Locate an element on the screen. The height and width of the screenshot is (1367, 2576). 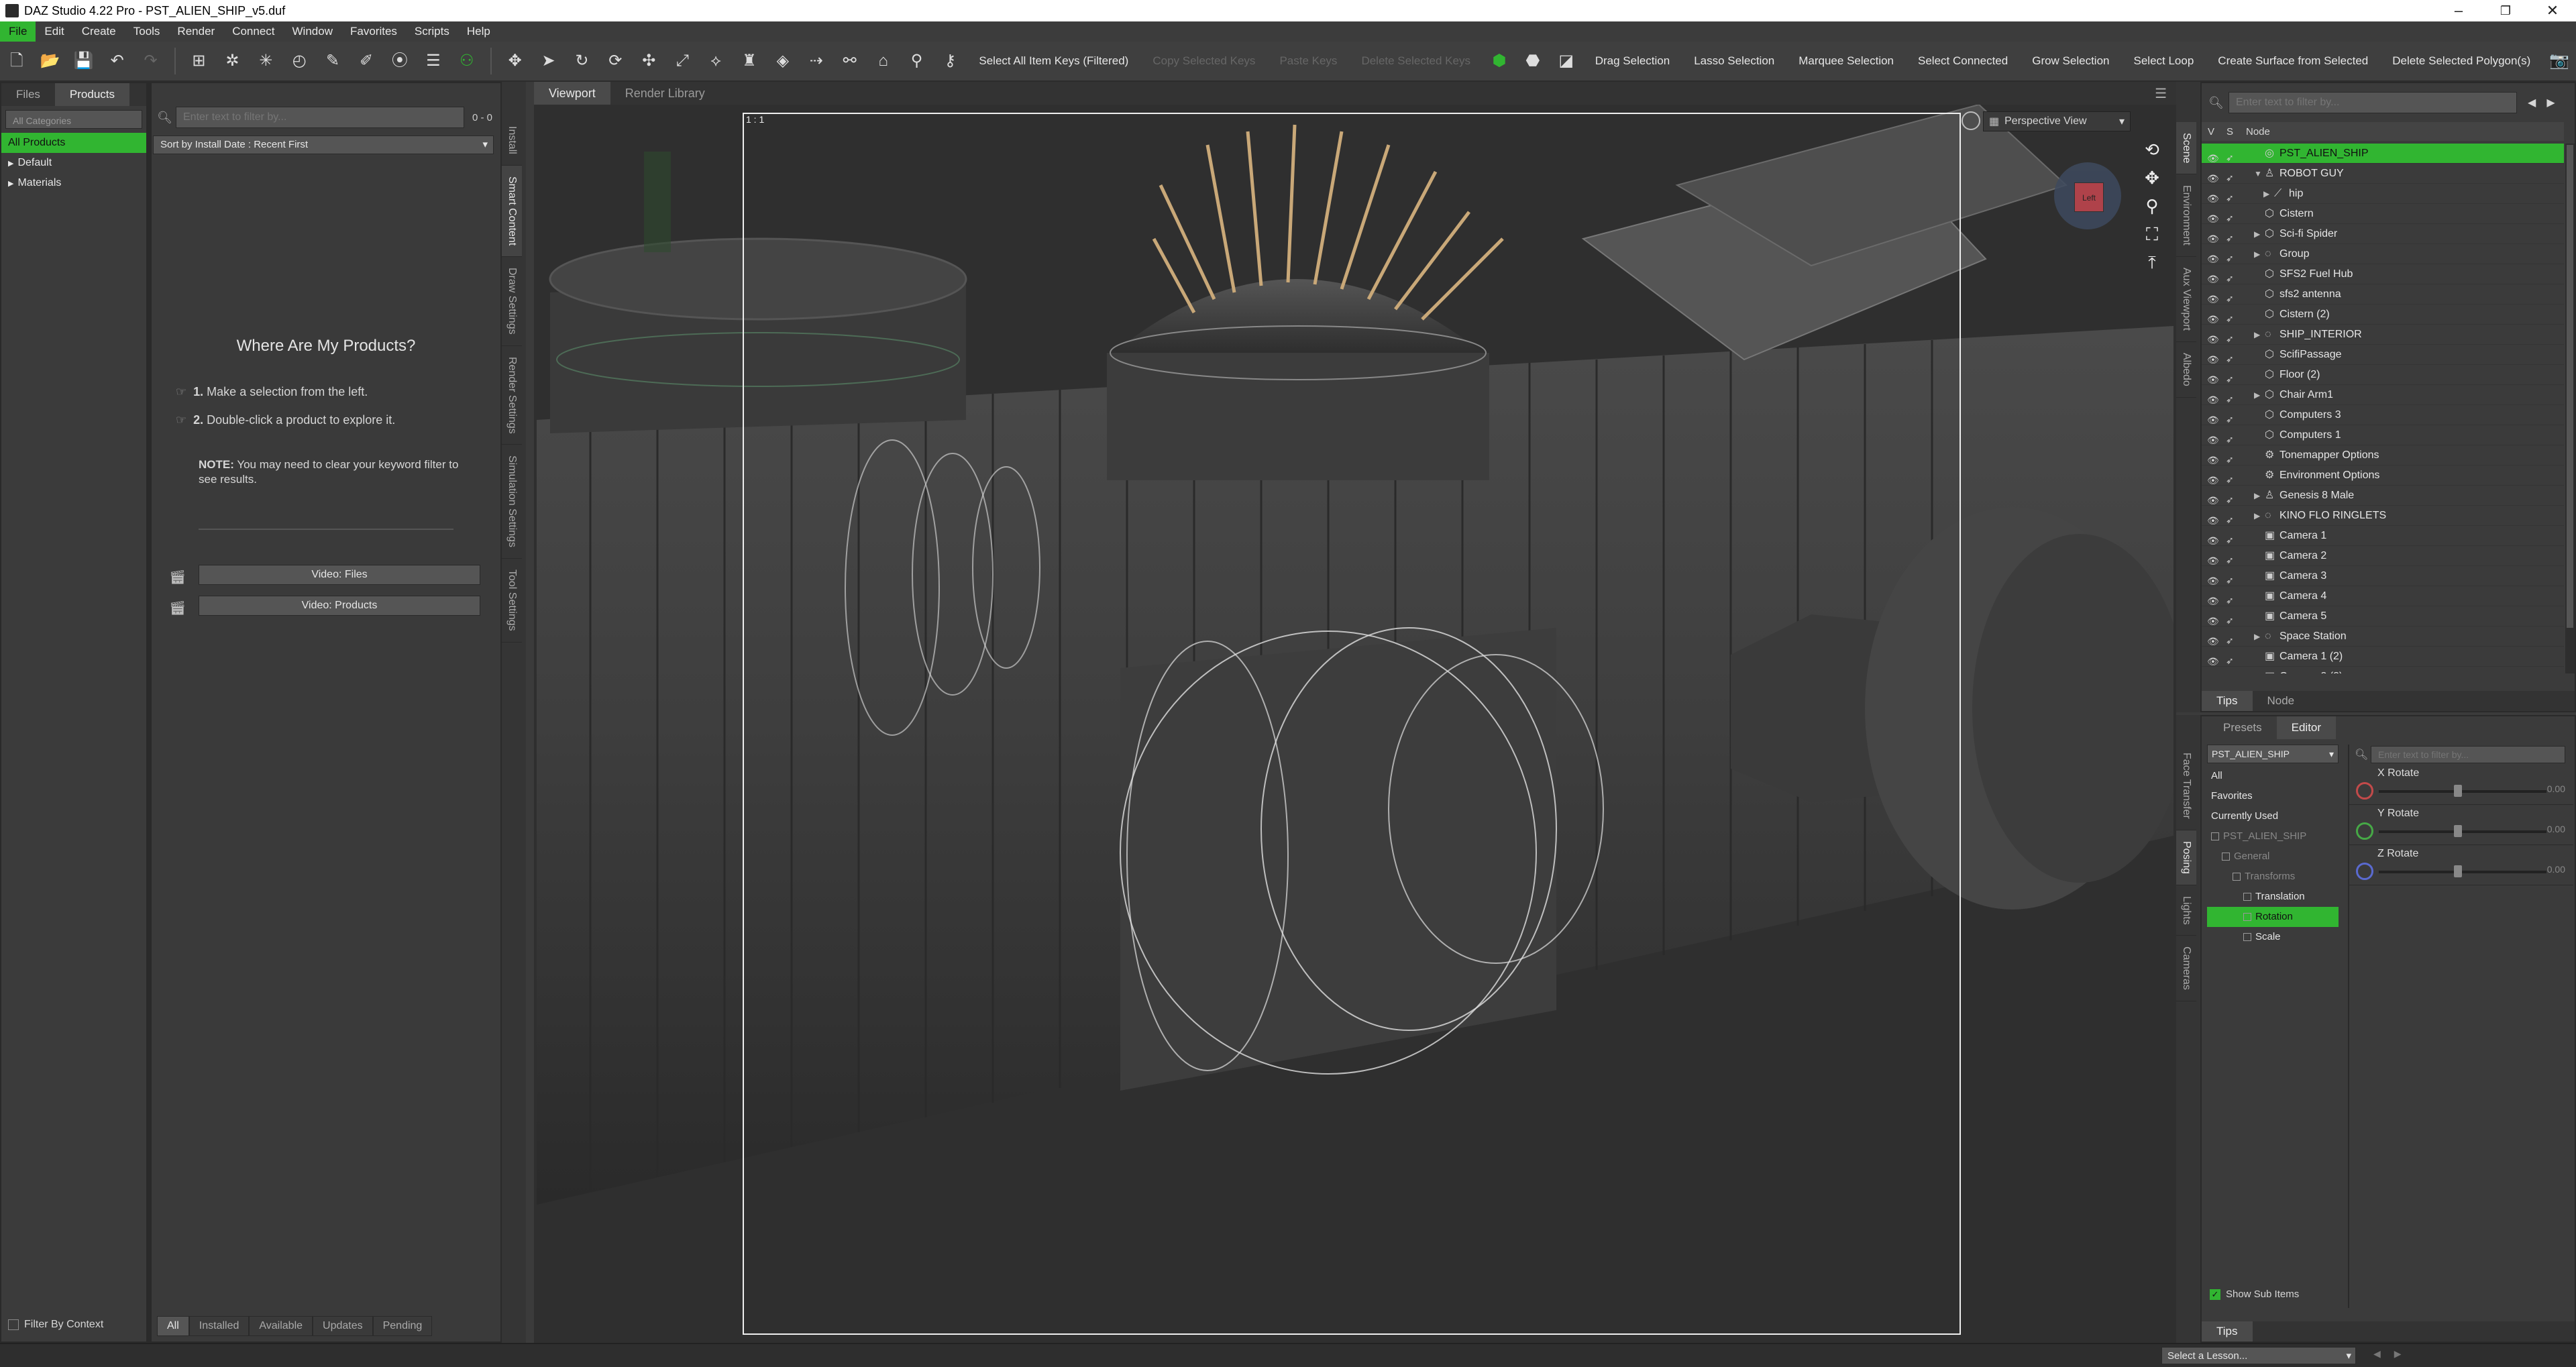
rotate-parameter: X Rotate 0.00 is located at coordinates (2461, 785).